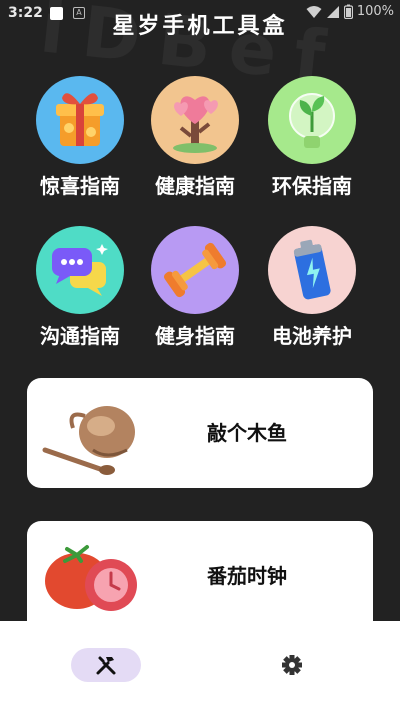 The height and width of the screenshot is (710, 400). Describe the element at coordinates (200, 433) in the screenshot. I see `wooden-fish-card: 敲个木鱼` at that location.